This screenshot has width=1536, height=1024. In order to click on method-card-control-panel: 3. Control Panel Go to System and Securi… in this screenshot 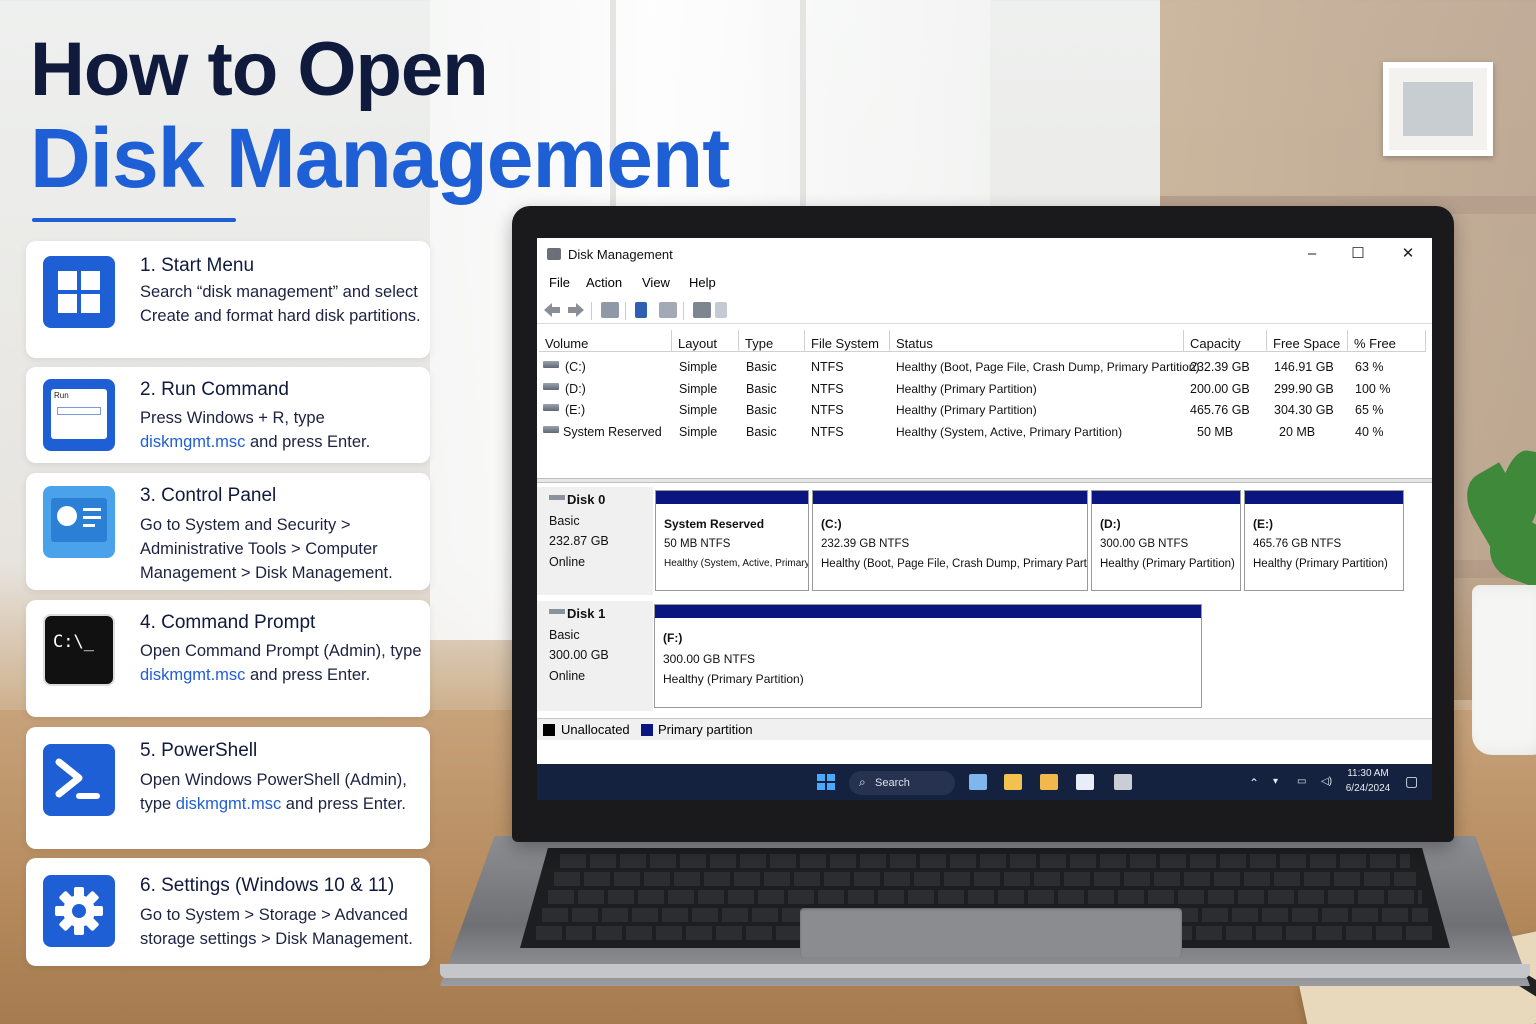, I will do `click(228, 531)`.